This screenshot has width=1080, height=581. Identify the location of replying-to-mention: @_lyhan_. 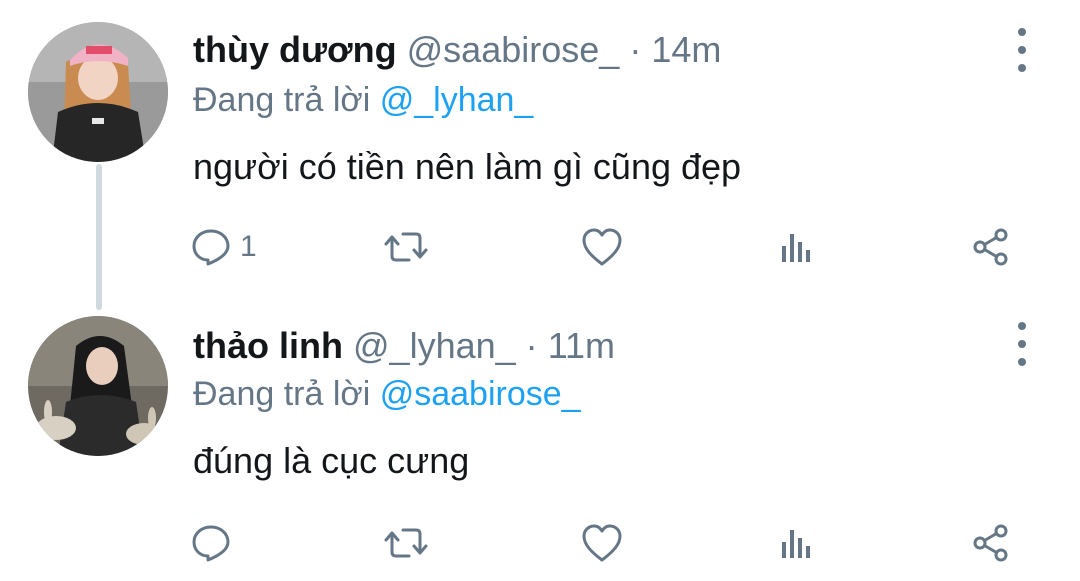
(457, 100).